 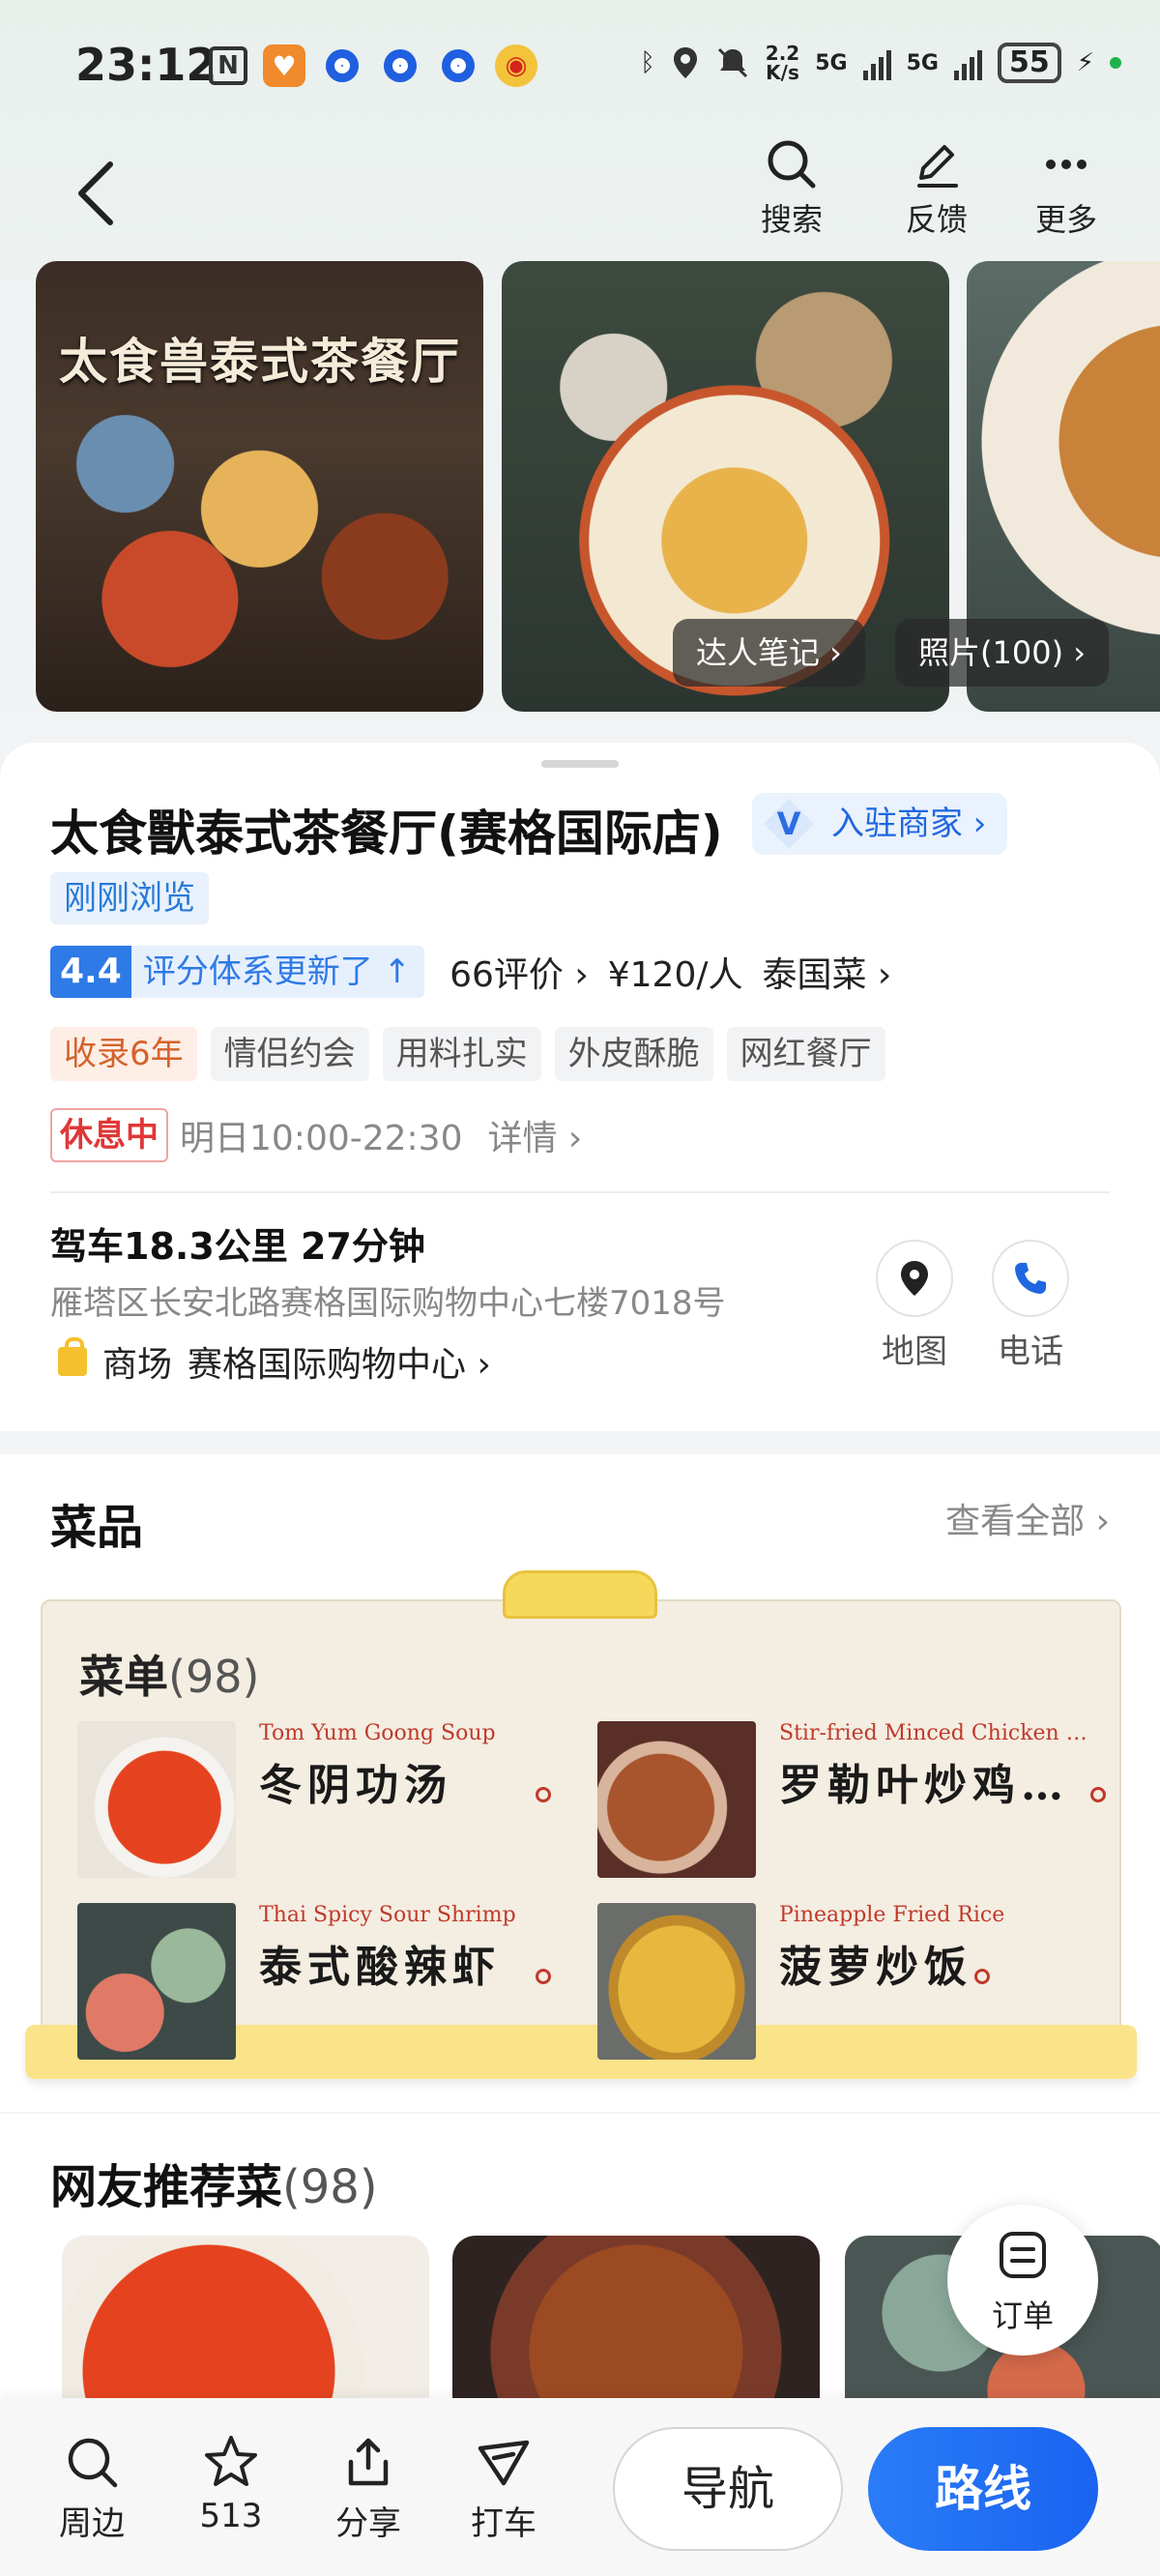 I want to click on map-pin-icon, so click(x=914, y=1278).